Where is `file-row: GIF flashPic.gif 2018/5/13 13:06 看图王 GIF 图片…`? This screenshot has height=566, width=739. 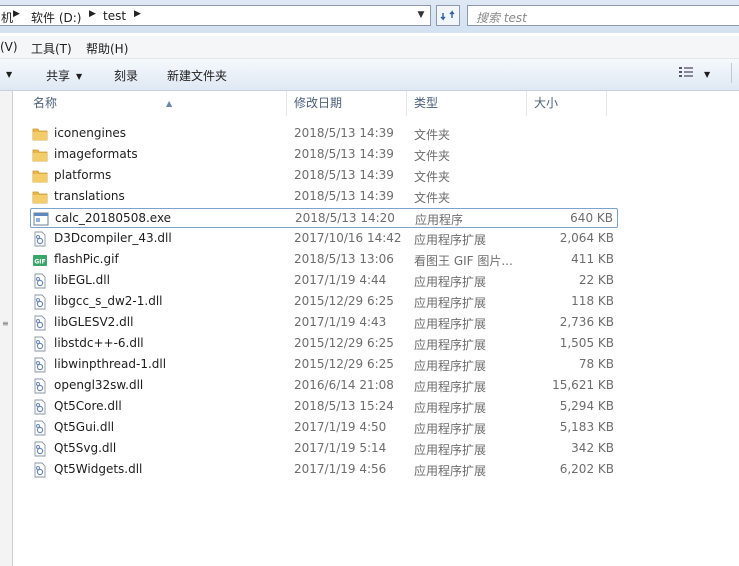
file-row: GIF flashPic.gif 2018/5/13 13:06 看图王 GIF 图片… is located at coordinates (324, 260).